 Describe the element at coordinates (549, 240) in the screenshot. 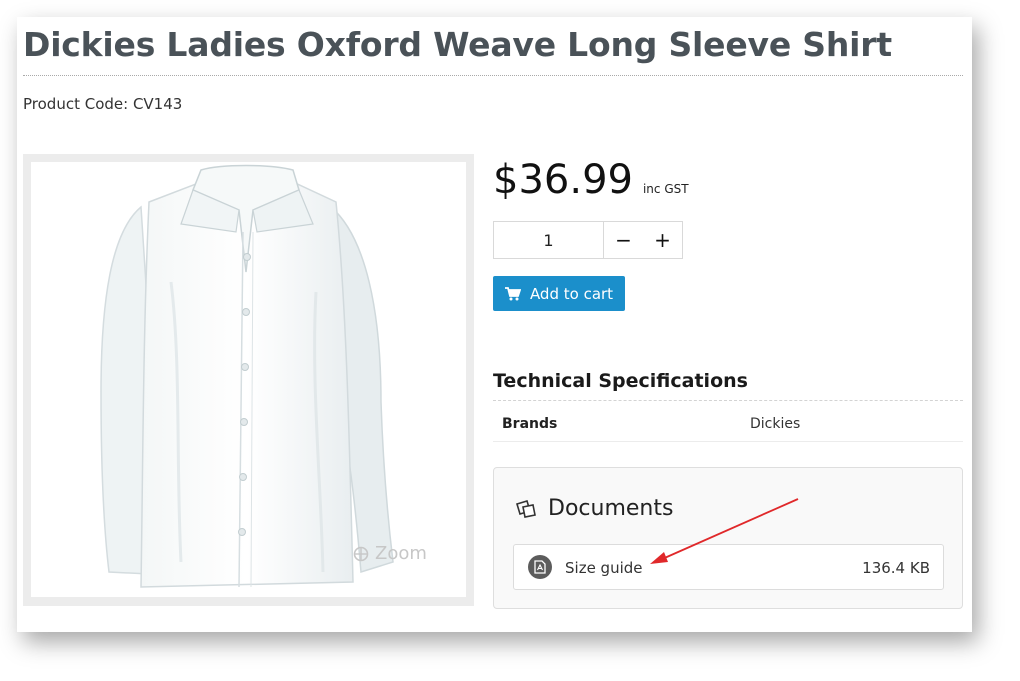

I see `quantity-input: 1` at that location.